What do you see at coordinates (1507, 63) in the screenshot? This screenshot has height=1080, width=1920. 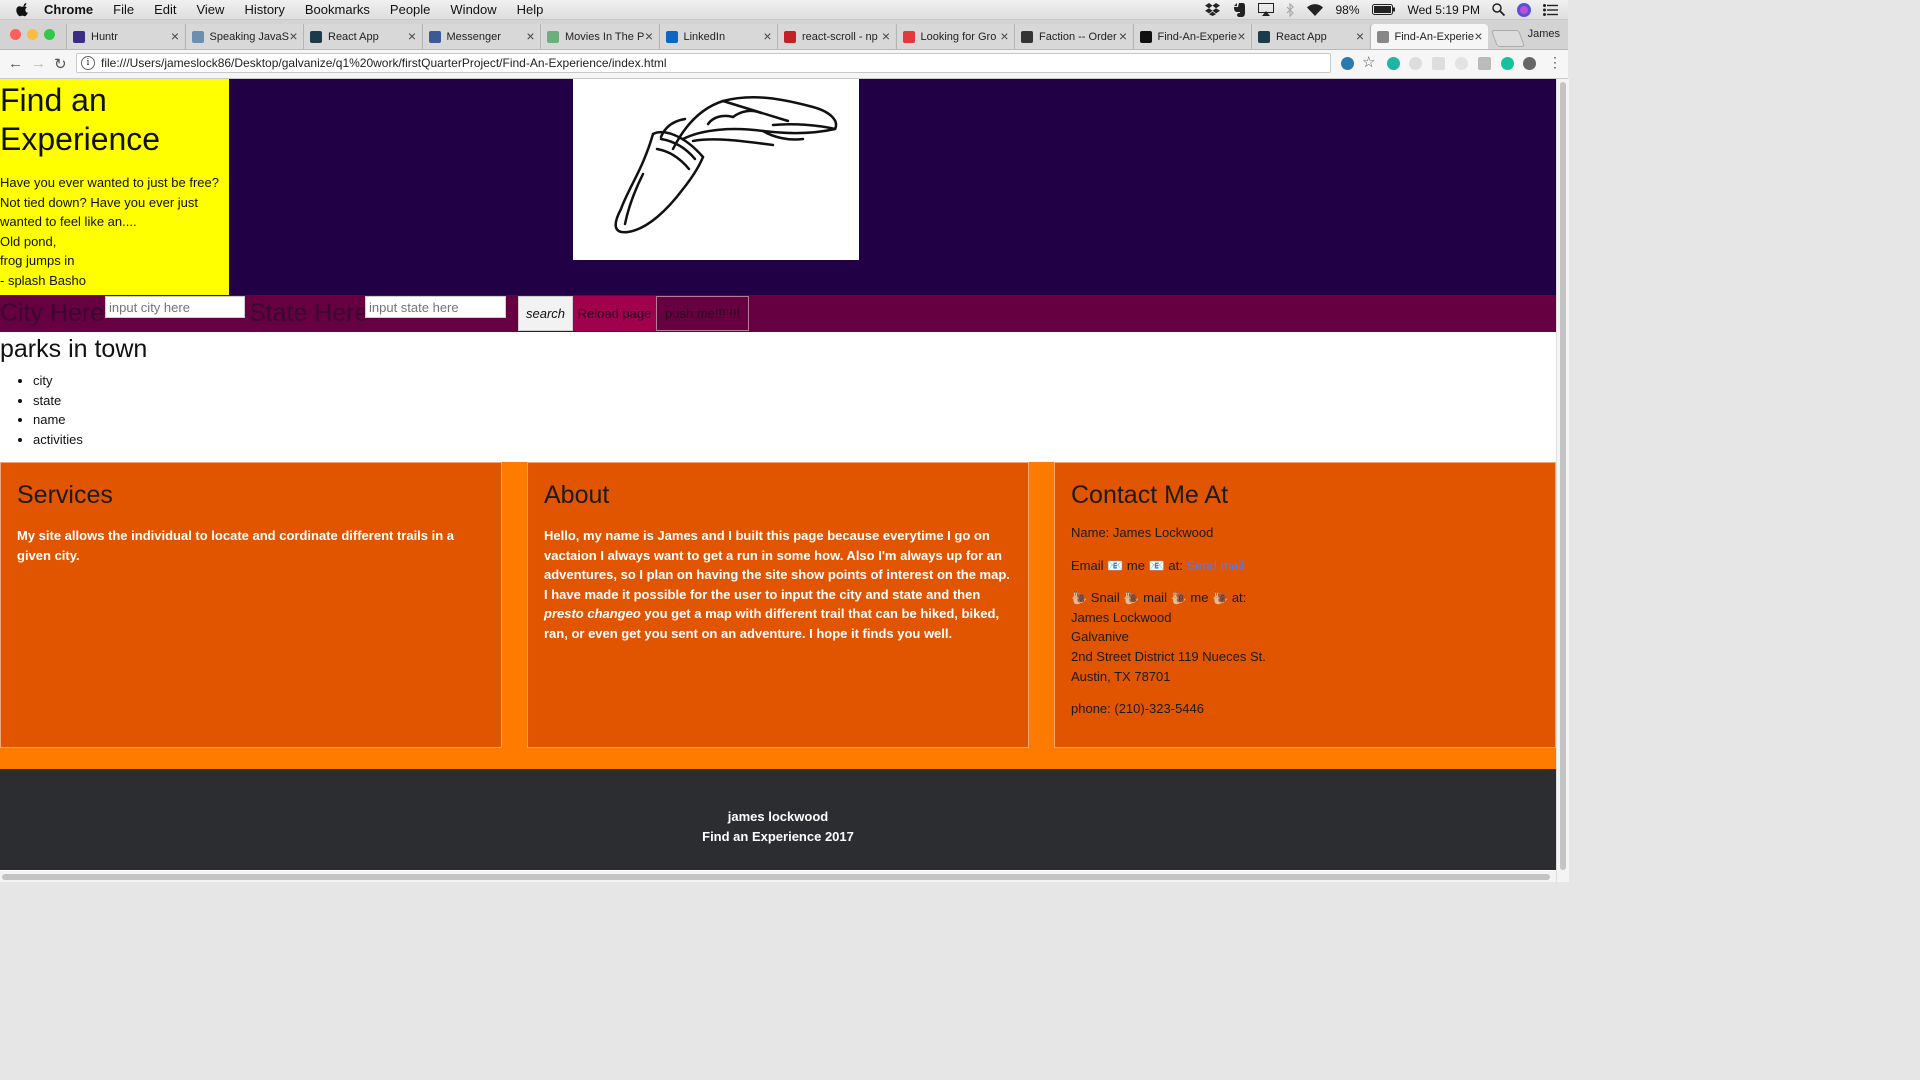 I see `grammarly-icon` at bounding box center [1507, 63].